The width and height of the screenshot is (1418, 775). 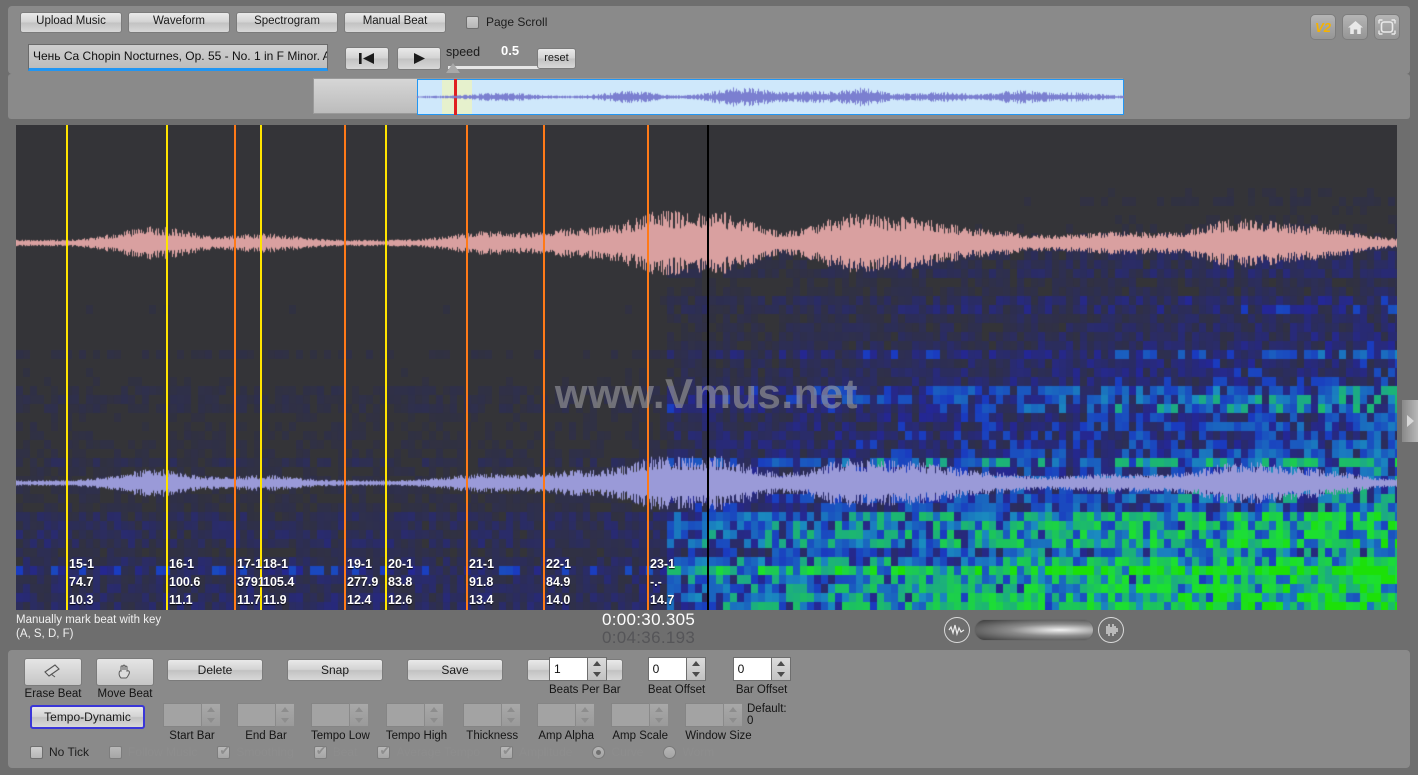 I want to click on beat-tempo-value: 3791, so click(x=251, y=582).